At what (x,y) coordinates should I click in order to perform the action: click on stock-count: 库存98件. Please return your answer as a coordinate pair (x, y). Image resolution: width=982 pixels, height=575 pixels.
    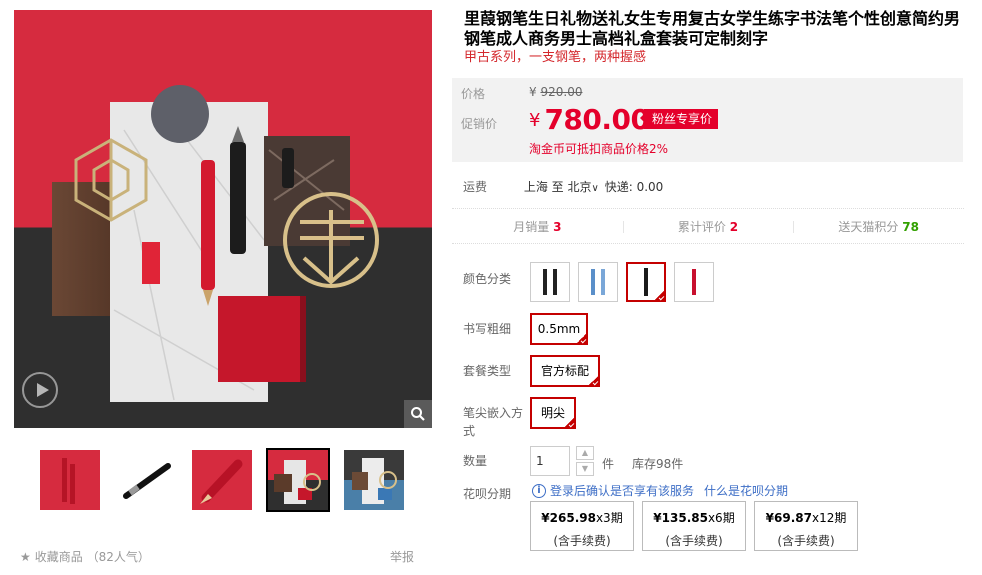
    Looking at the image, I should click on (658, 464).